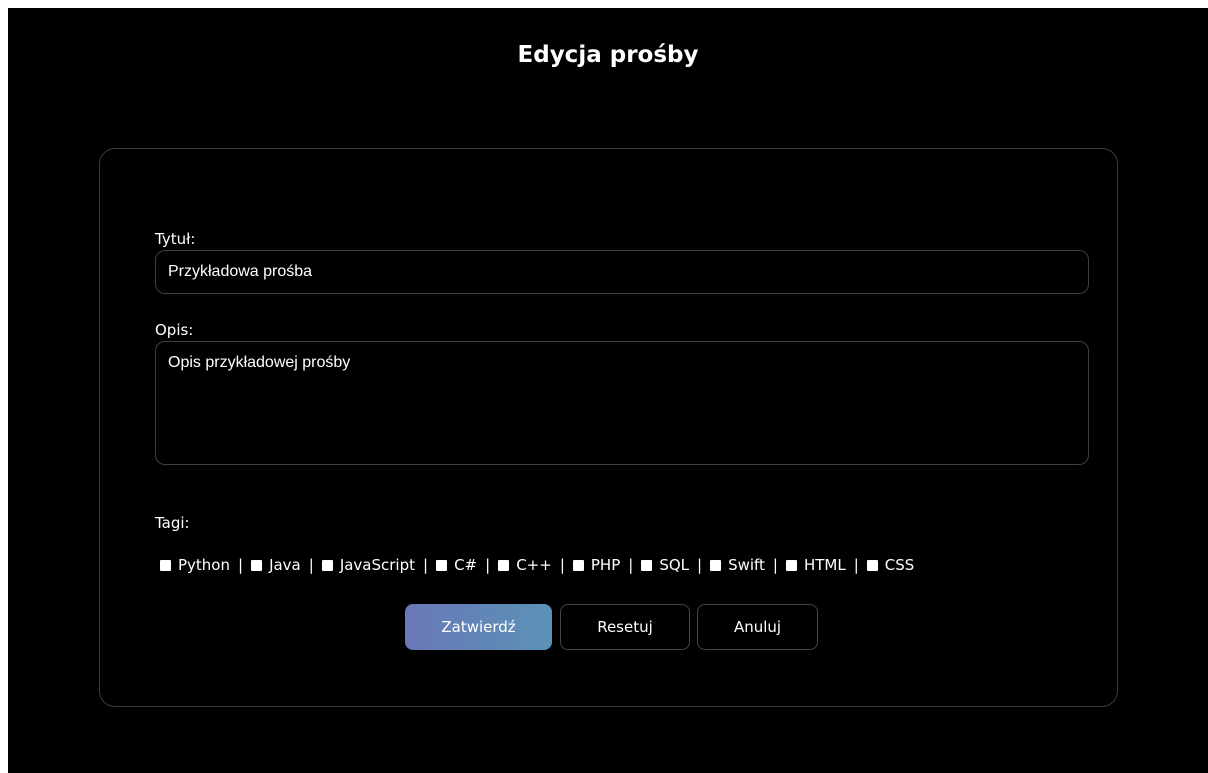  What do you see at coordinates (534, 565) in the screenshot?
I see `tag-label: C++` at bounding box center [534, 565].